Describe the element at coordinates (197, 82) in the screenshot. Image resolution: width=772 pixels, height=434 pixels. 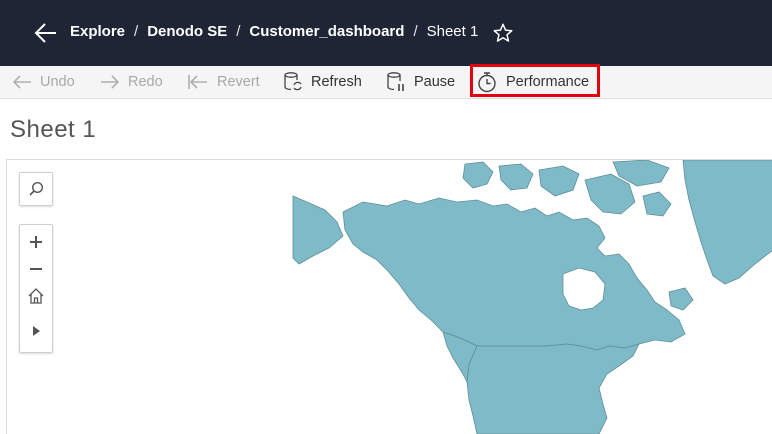
I see `revert-icon` at that location.